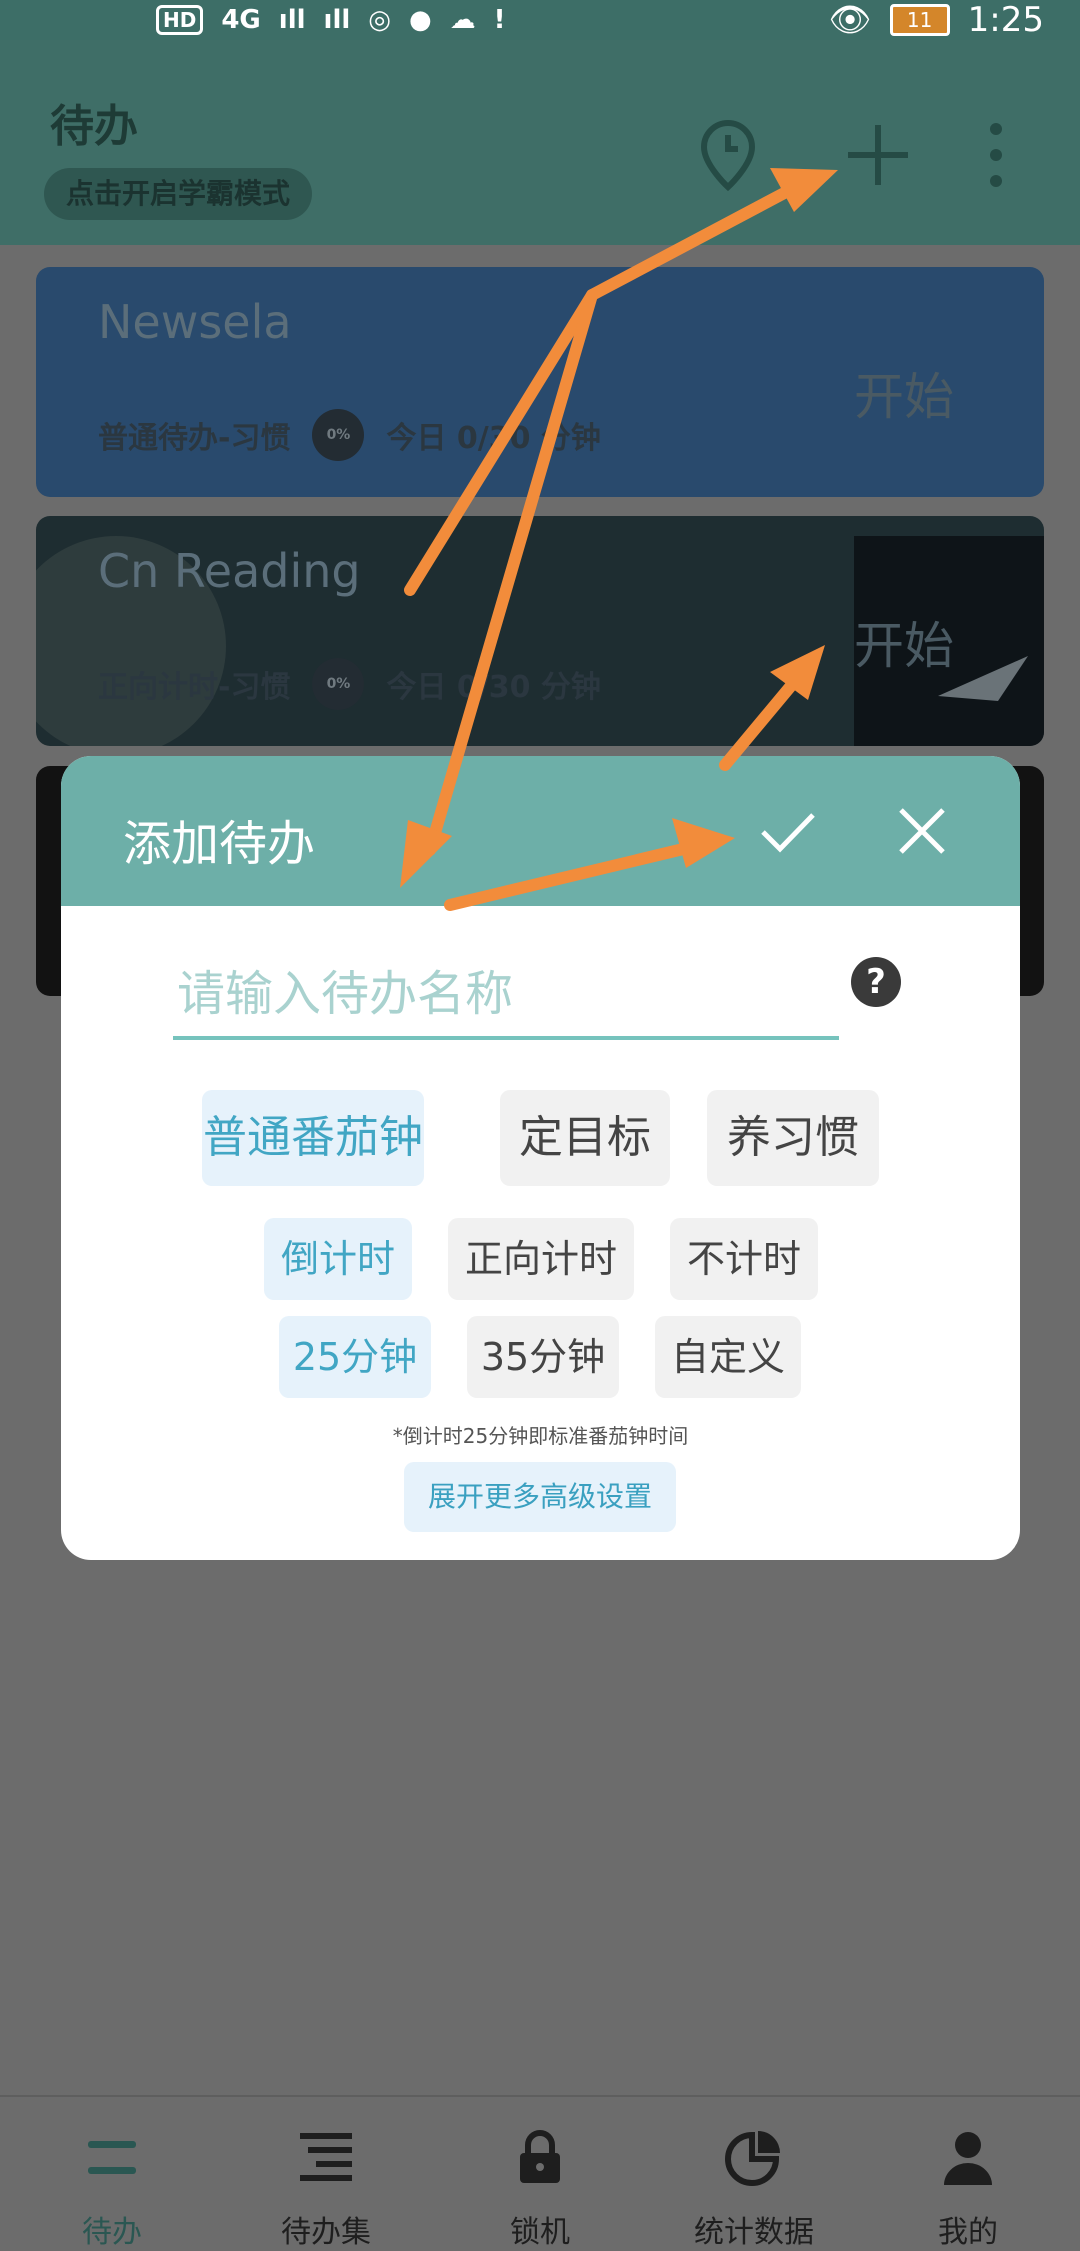 The height and width of the screenshot is (2251, 1080). I want to click on duration-option-35: 35分钟, so click(543, 1357).